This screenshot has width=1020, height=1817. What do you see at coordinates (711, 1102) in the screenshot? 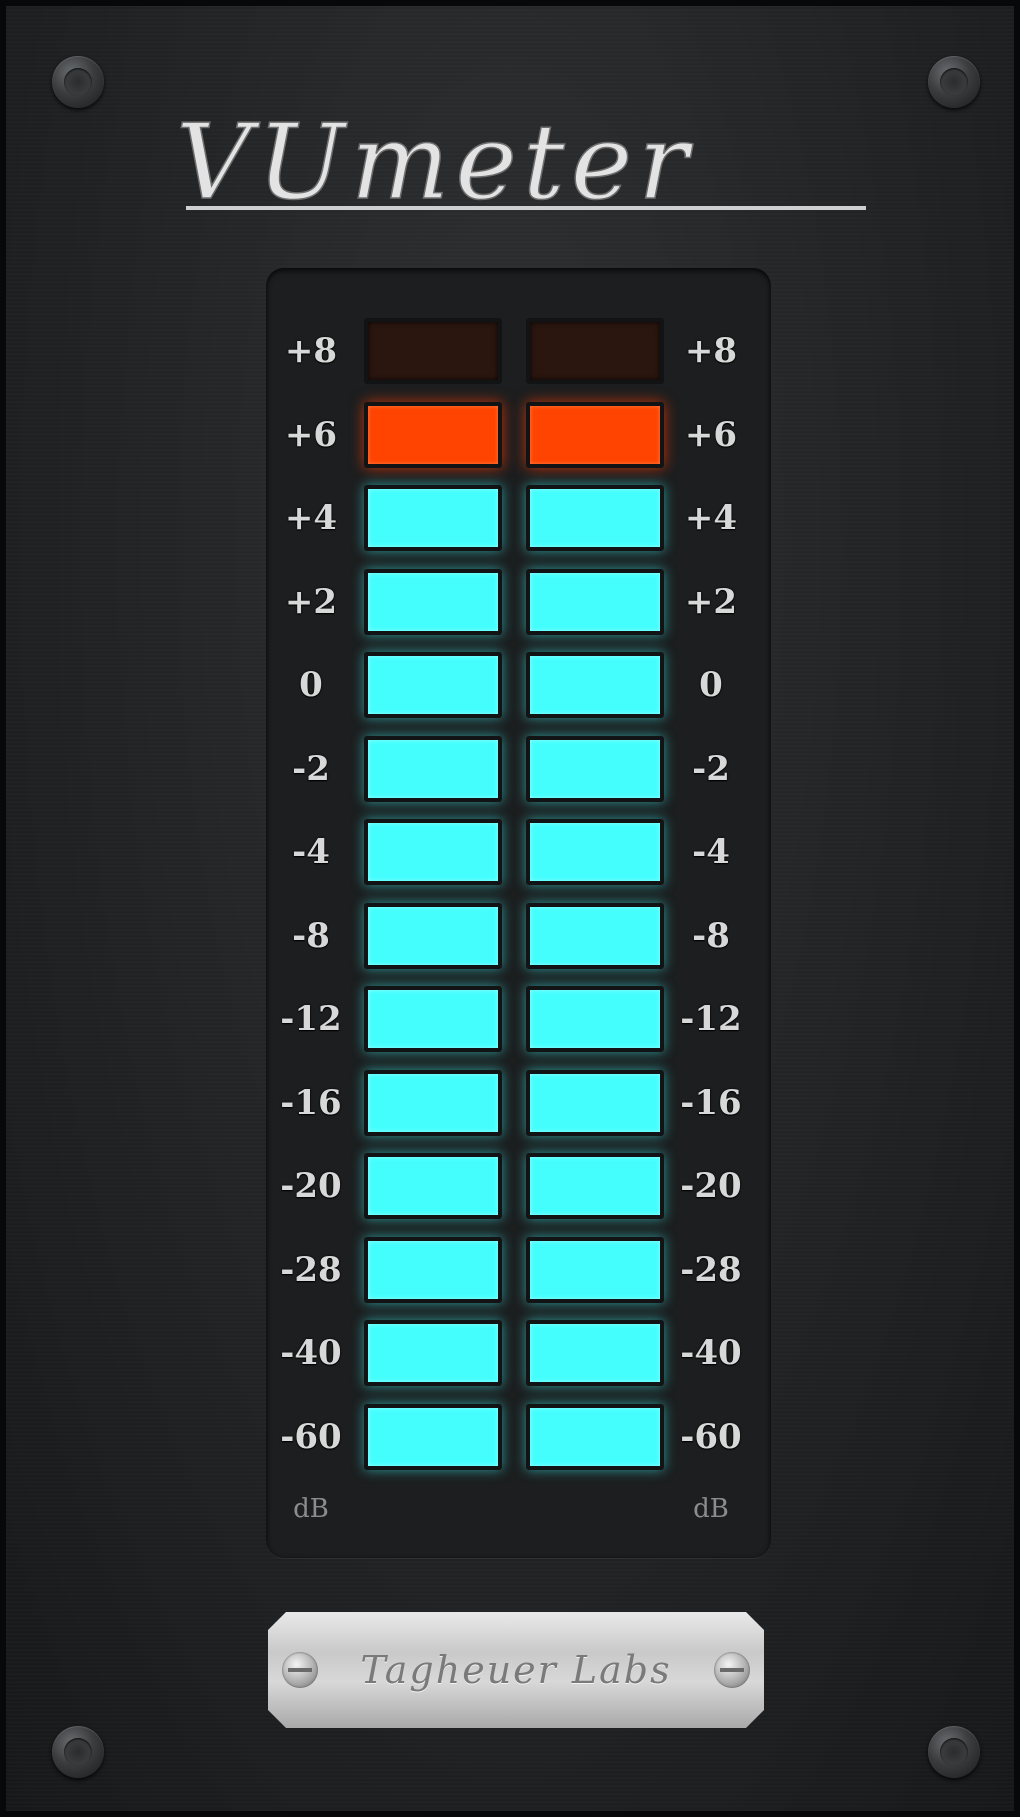
I see `scale-label-right: -16` at bounding box center [711, 1102].